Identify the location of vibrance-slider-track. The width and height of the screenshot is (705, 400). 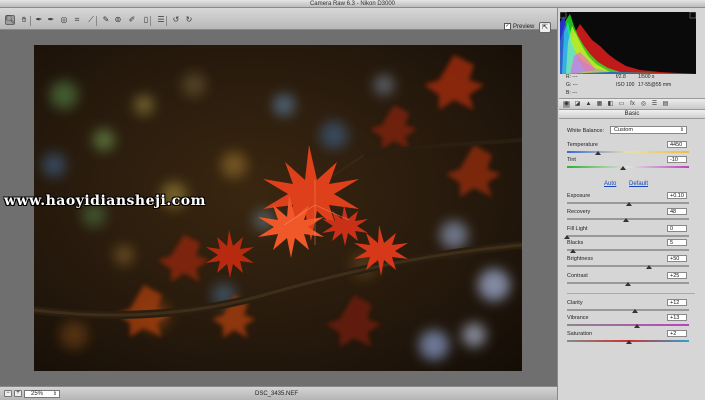
(628, 325).